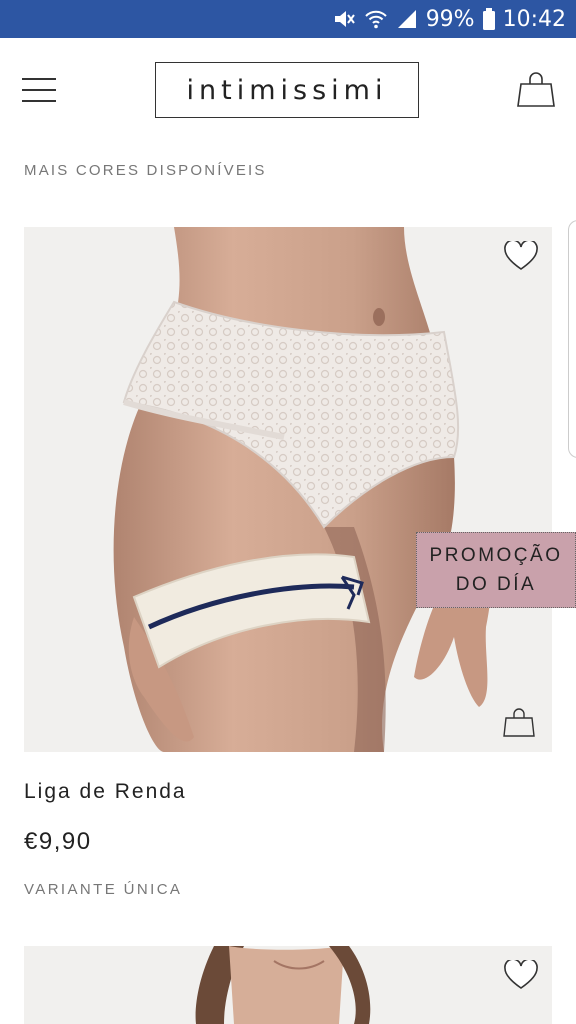 The image size is (576, 1024). Describe the element at coordinates (572, 339) in the screenshot. I see `side-drawer-handle` at that location.